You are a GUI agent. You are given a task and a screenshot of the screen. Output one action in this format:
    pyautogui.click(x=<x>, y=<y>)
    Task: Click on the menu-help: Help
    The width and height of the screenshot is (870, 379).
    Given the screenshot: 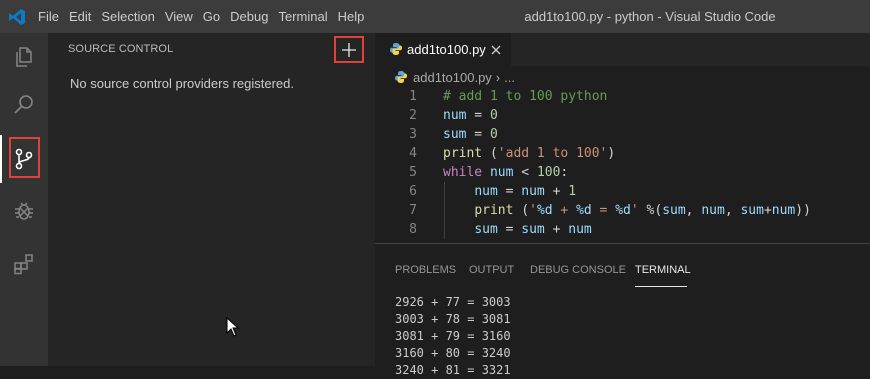 What is the action you would take?
    pyautogui.click(x=351, y=16)
    